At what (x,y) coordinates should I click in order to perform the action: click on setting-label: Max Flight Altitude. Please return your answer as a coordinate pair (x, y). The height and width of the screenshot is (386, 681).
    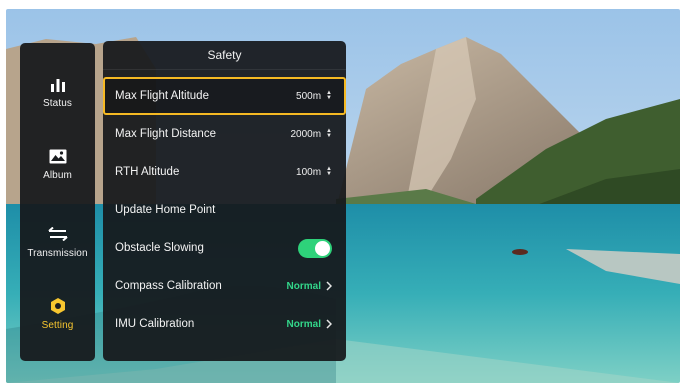
    Looking at the image, I should click on (162, 96).